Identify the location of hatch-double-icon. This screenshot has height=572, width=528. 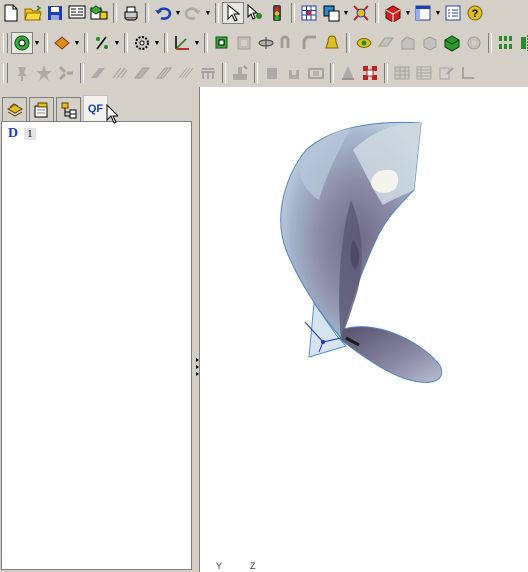
(186, 73).